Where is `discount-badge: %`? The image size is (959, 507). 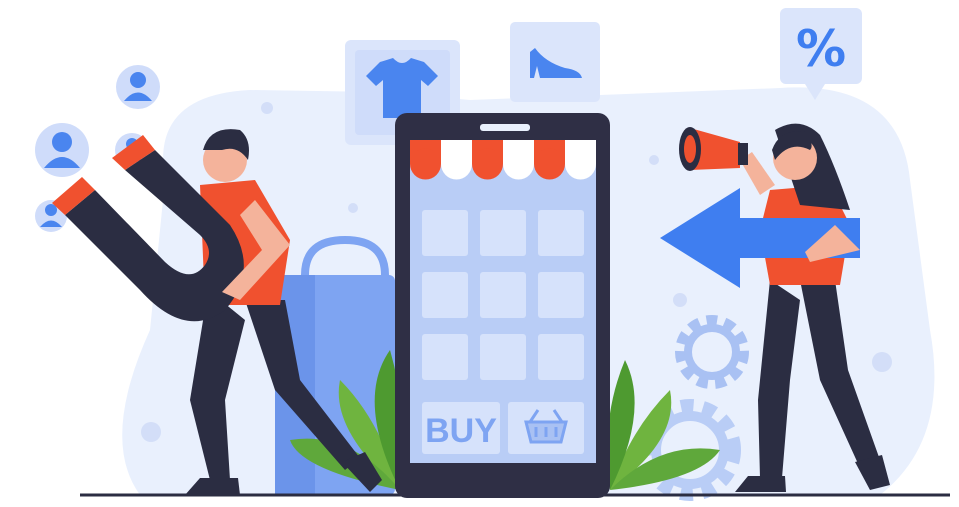 discount-badge: % is located at coordinates (821, 54).